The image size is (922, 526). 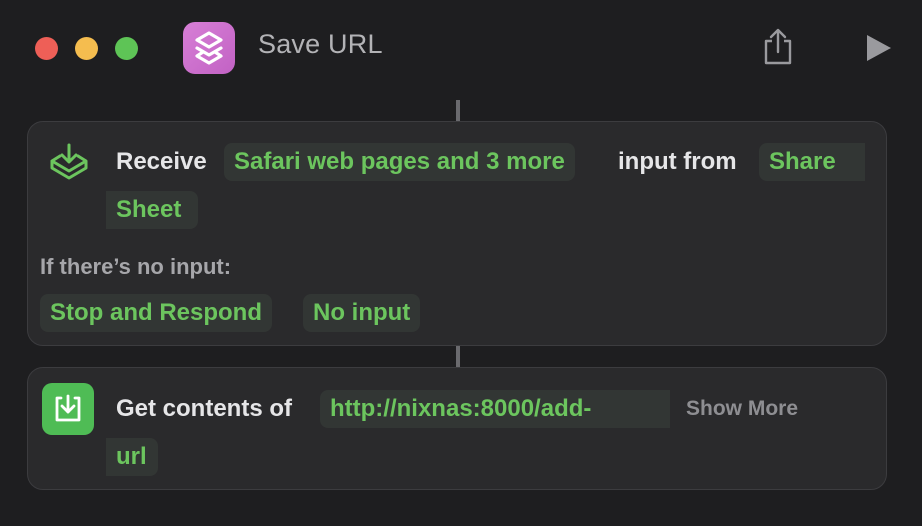 What do you see at coordinates (320, 44) in the screenshot?
I see `shortcut-title: Save URL` at bounding box center [320, 44].